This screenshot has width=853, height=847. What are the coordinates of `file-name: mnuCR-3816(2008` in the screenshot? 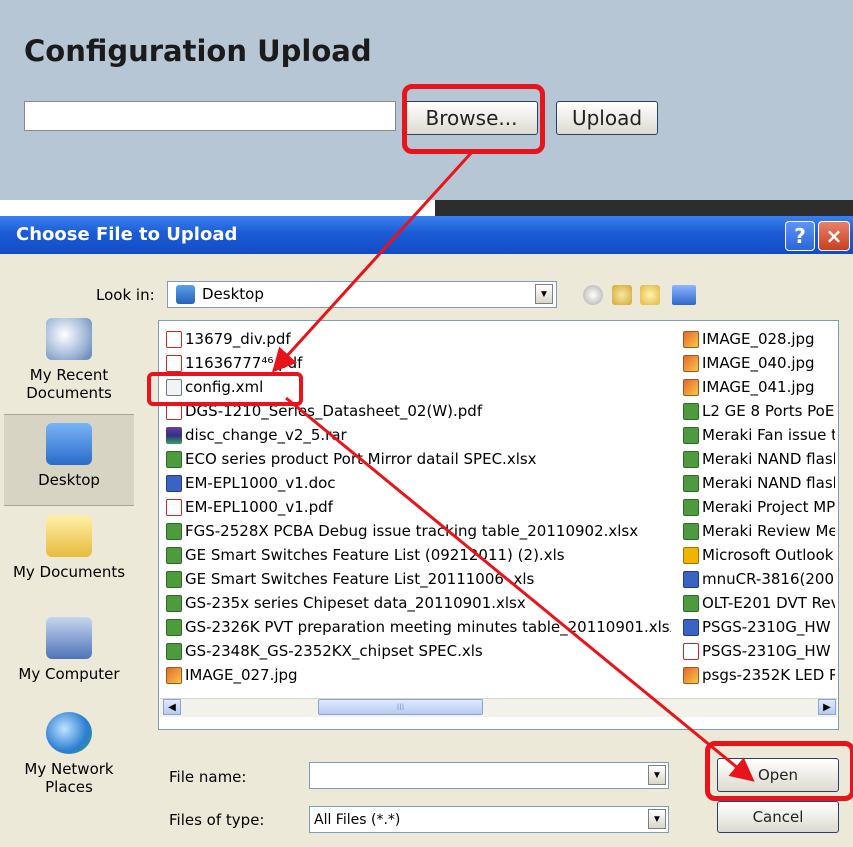 It's located at (768, 579).